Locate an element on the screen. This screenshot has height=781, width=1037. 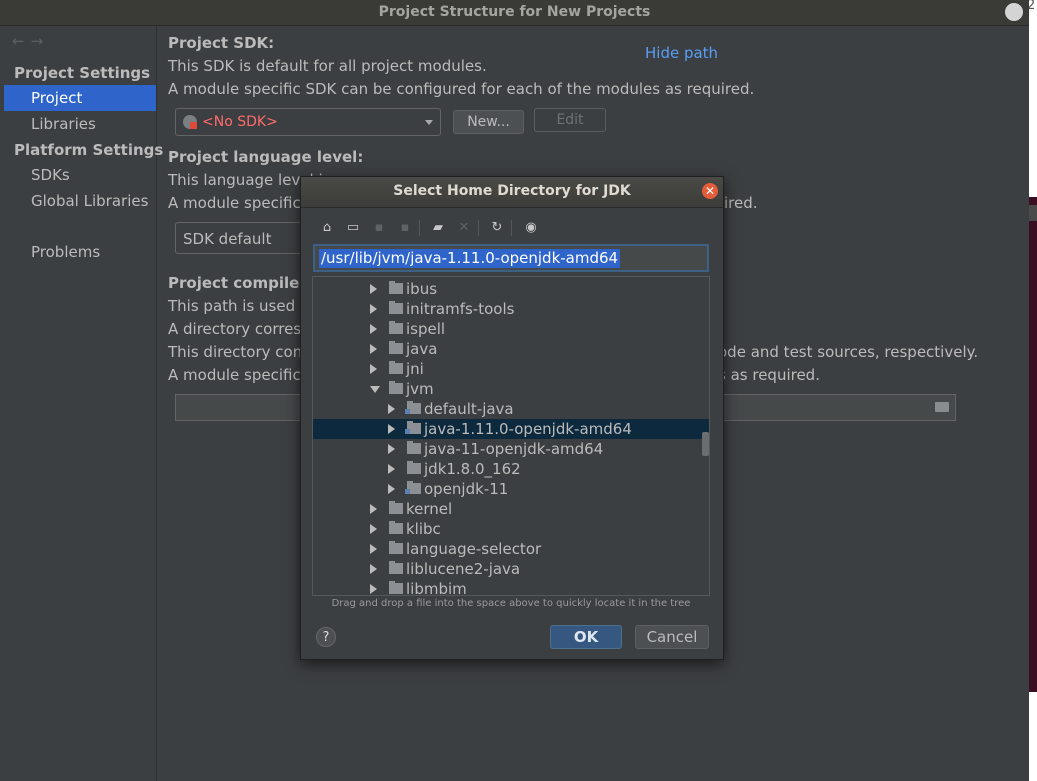
dialog-close-button: ✕ is located at coordinates (710, 191).